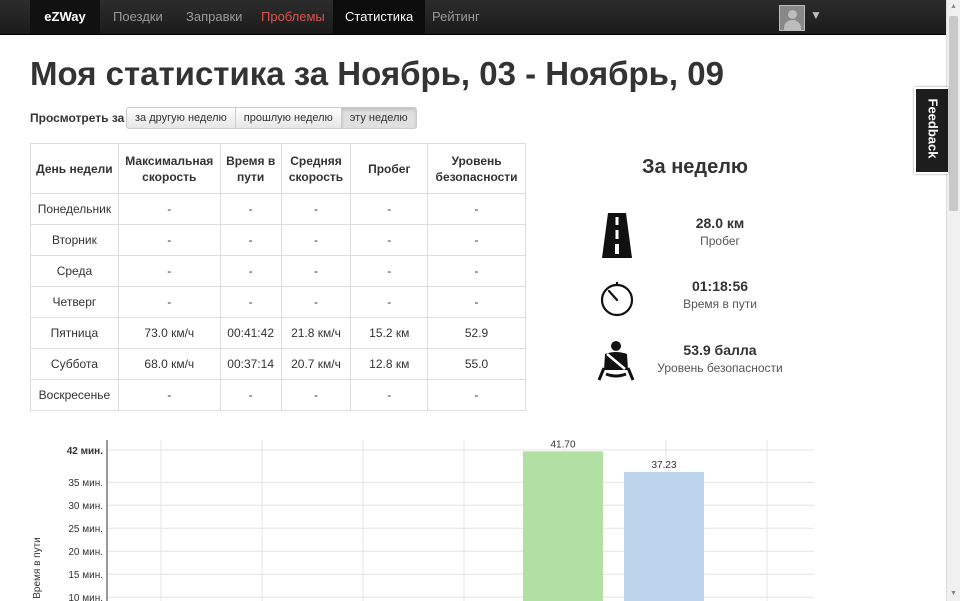 The height and width of the screenshot is (601, 960). Describe the element at coordinates (85, 506) in the screenshot. I see `y-tick-label: 30 мин.` at that location.